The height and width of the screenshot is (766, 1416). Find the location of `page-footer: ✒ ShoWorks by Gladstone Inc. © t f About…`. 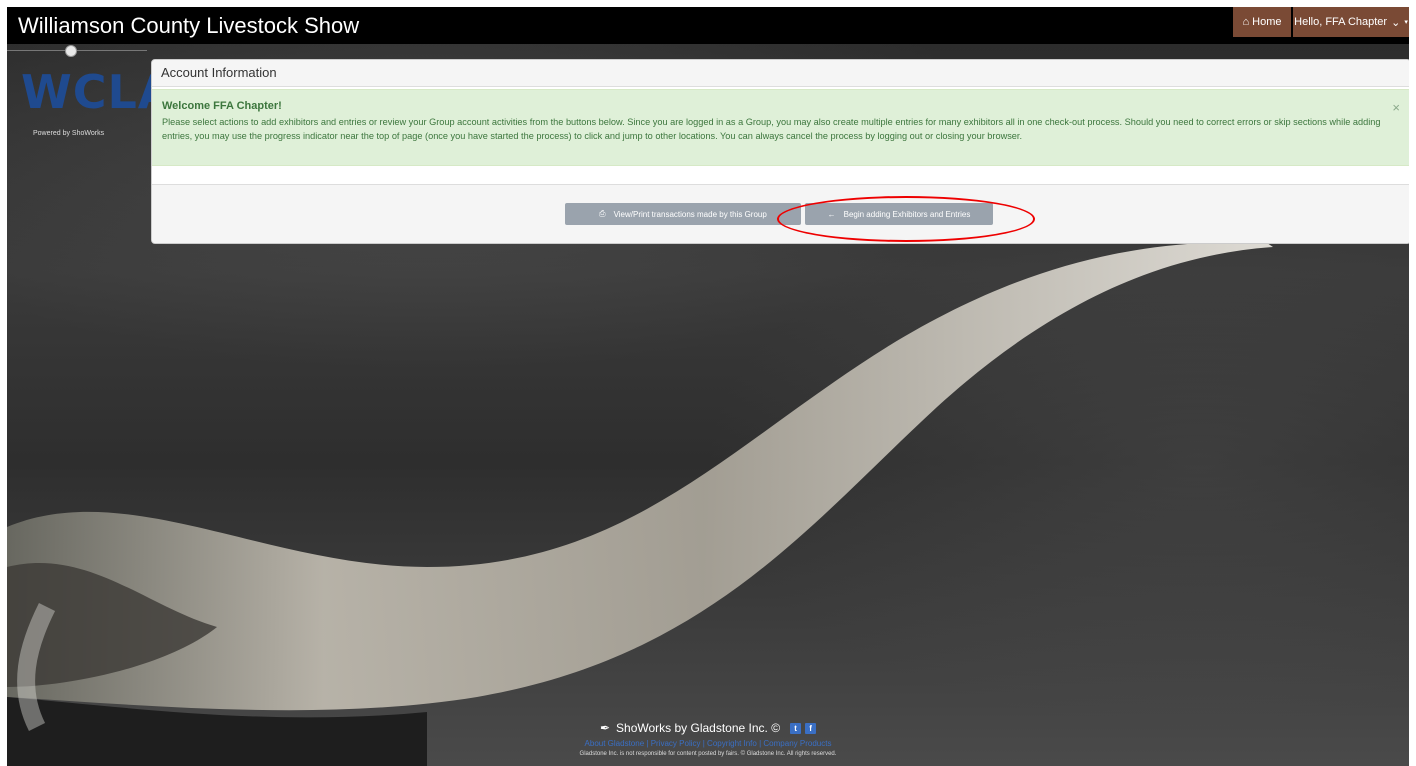

page-footer: ✒ ShoWorks by Gladstone Inc. © t f About… is located at coordinates (708, 739).